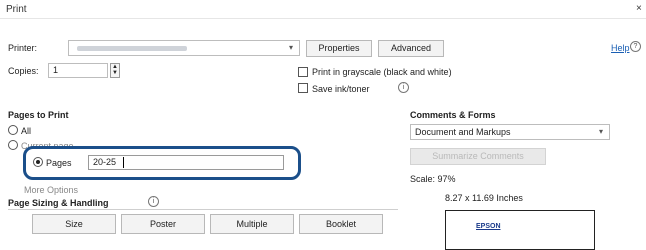 The width and height of the screenshot is (646, 250). What do you see at coordinates (453, 115) in the screenshot?
I see `comments-forms-heading: Comments & Forms` at bounding box center [453, 115].